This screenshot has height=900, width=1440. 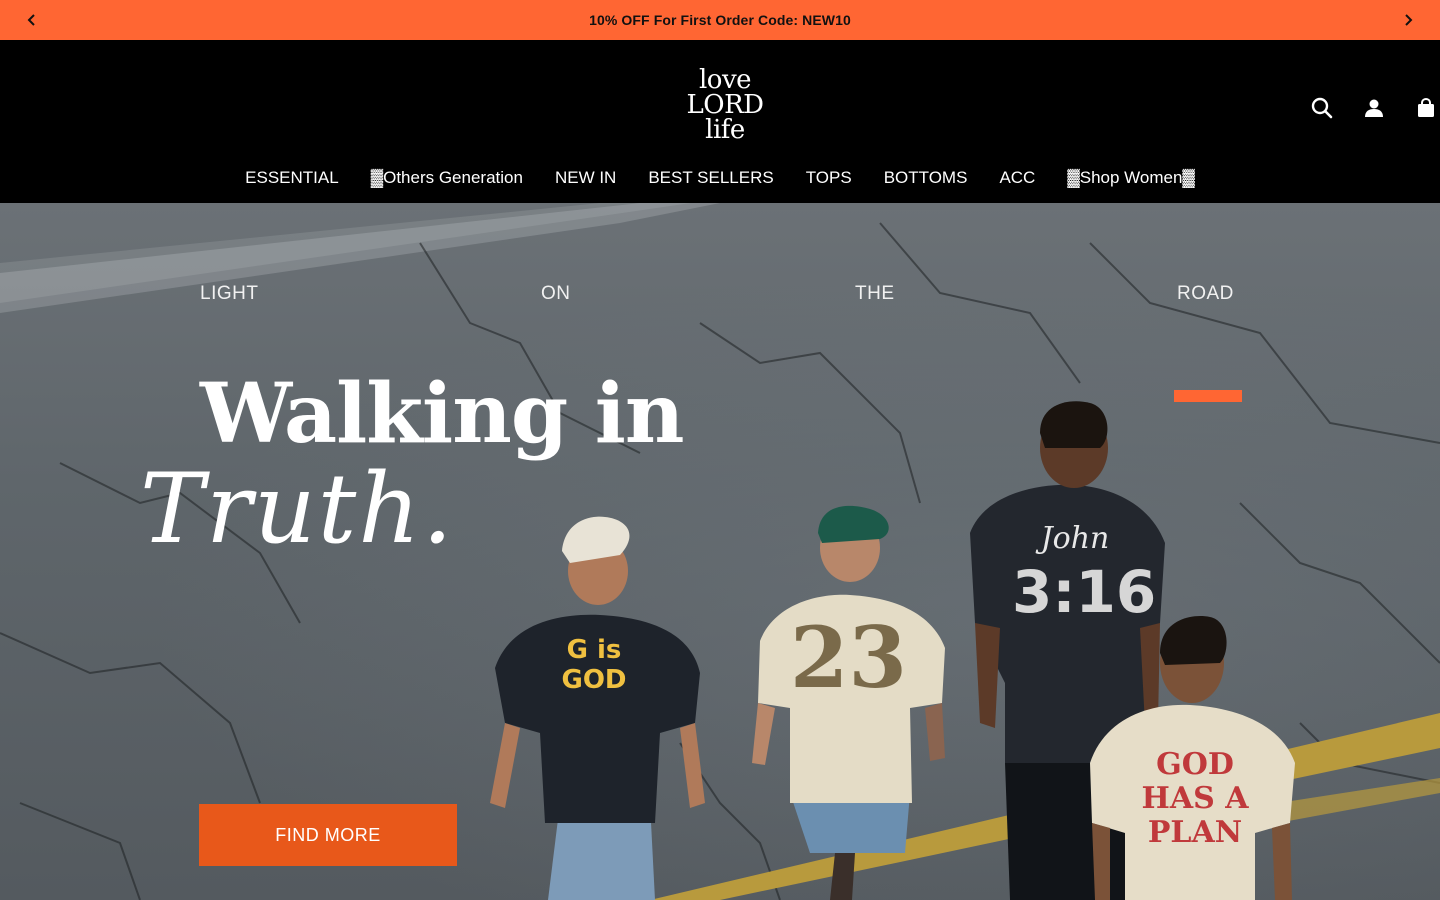 I want to click on previous-announcement-button, so click(x=32, y=20).